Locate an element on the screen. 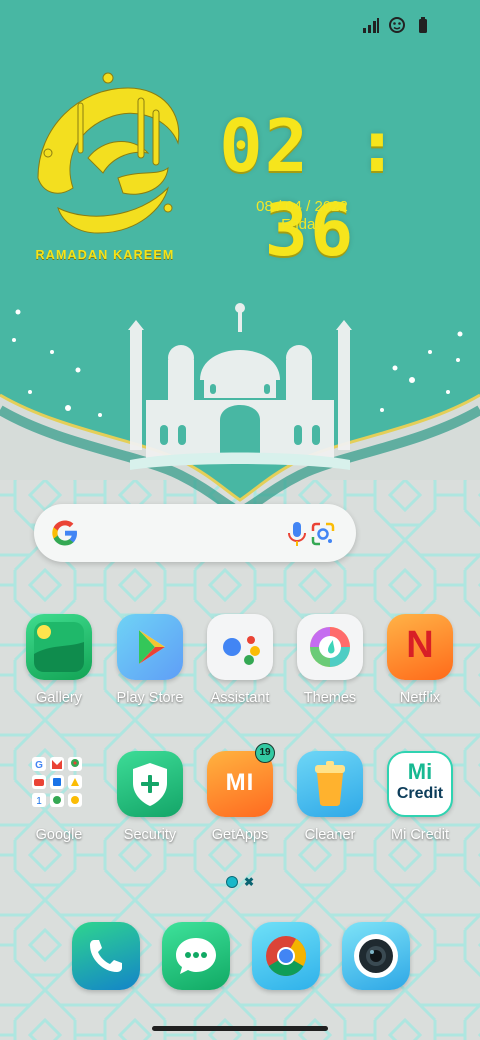 This screenshot has height=1040, width=480. assistant-icon is located at coordinates (240, 647).